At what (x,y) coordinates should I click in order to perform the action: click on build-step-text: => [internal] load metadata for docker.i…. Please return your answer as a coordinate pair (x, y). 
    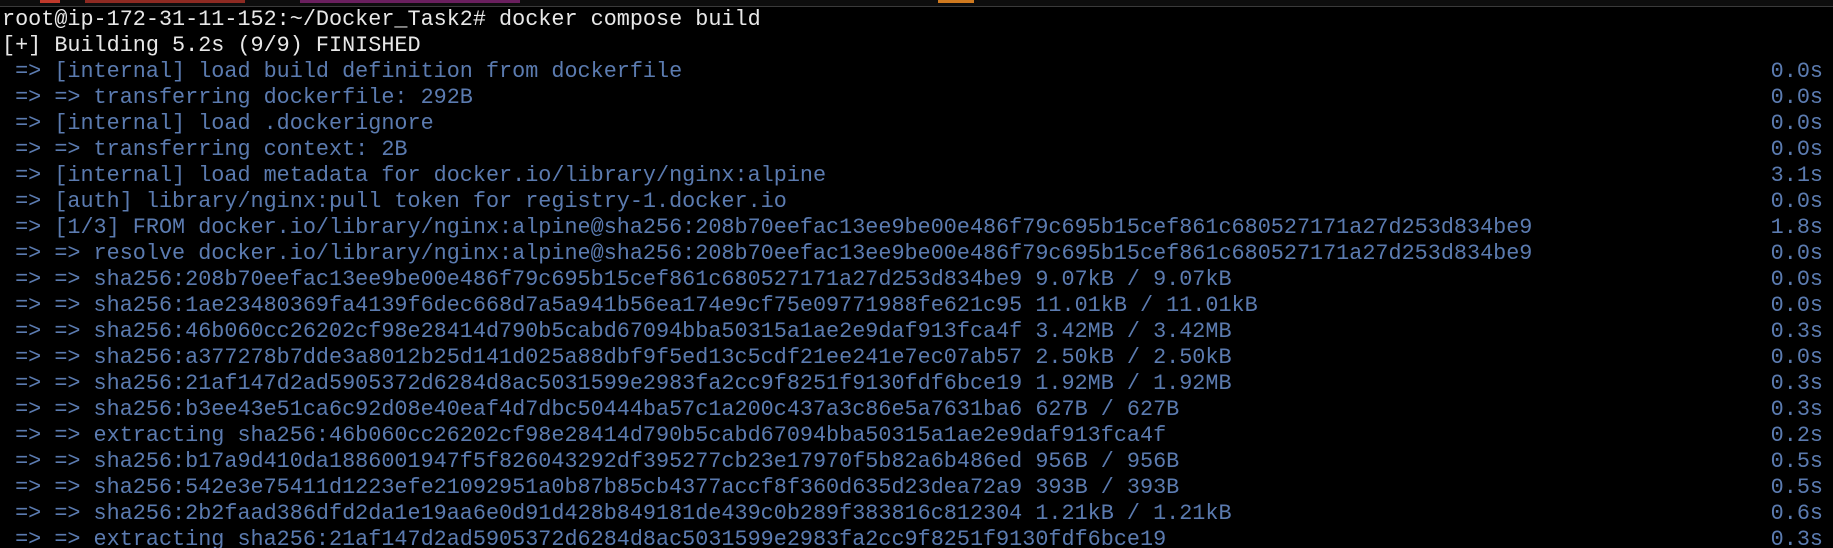
    Looking at the image, I should click on (414, 175).